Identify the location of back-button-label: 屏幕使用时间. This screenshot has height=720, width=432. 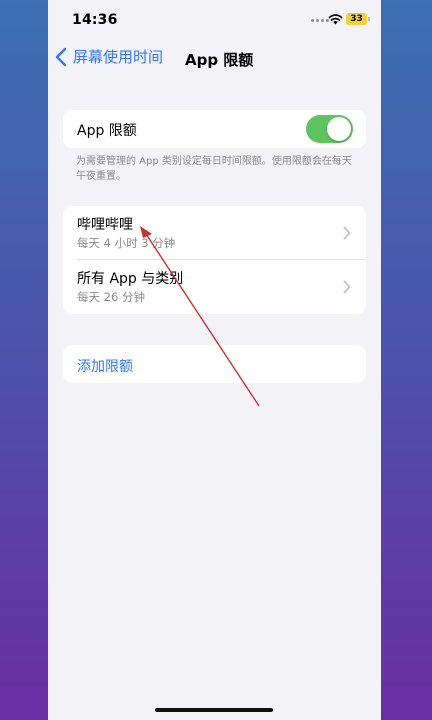
(118, 57).